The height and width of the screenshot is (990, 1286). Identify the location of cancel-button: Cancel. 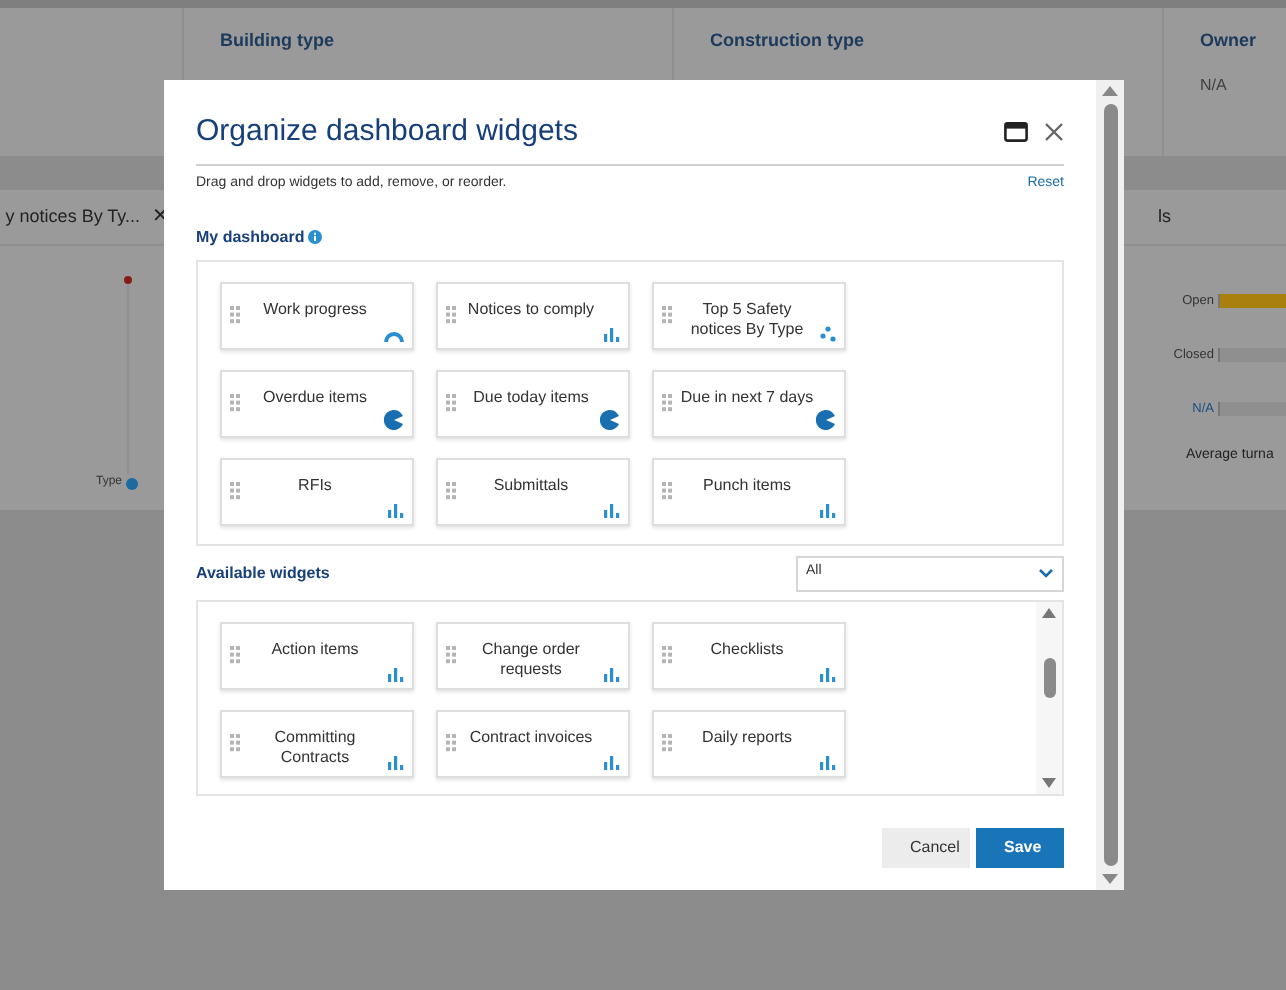
(926, 847).